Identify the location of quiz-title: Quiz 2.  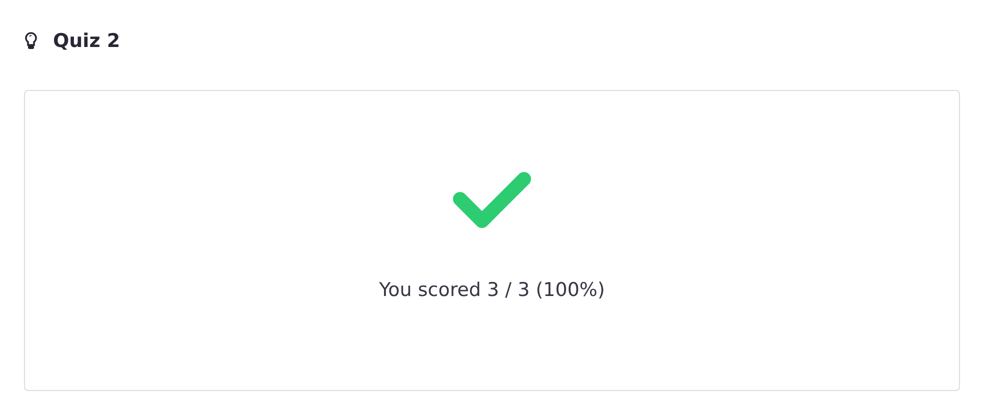
(86, 41).